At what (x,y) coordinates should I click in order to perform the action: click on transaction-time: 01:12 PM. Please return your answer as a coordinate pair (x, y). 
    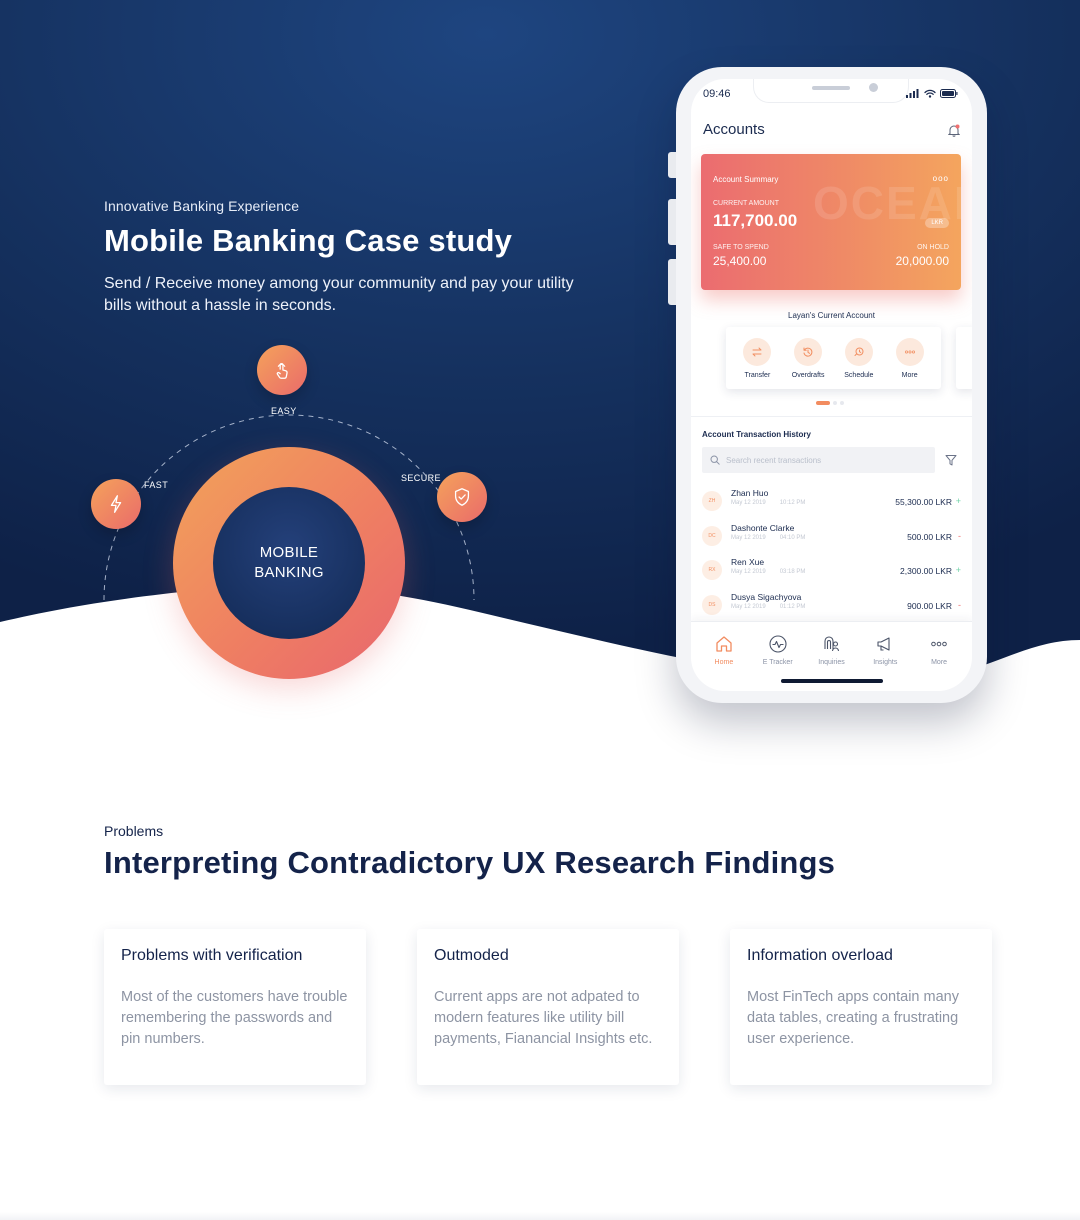
    Looking at the image, I should click on (792, 607).